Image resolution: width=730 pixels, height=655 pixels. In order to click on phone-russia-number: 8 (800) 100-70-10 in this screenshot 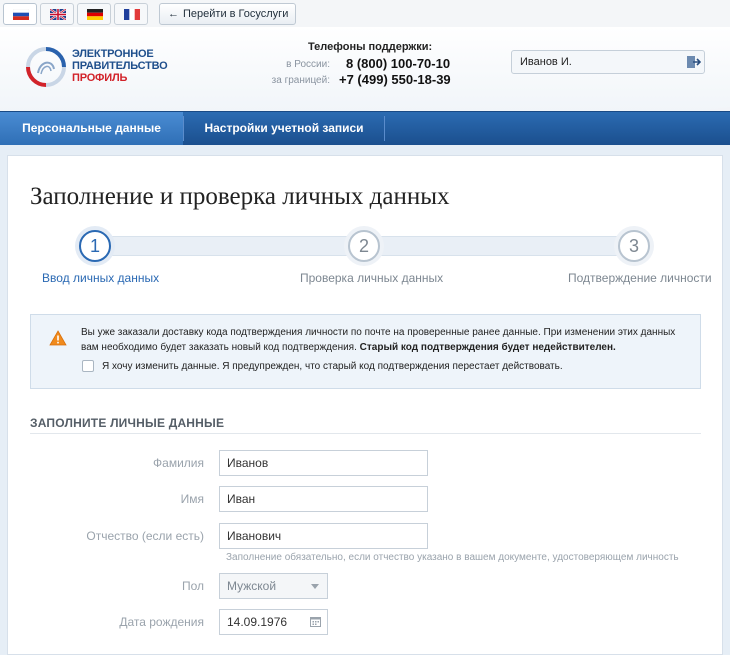, I will do `click(398, 63)`.